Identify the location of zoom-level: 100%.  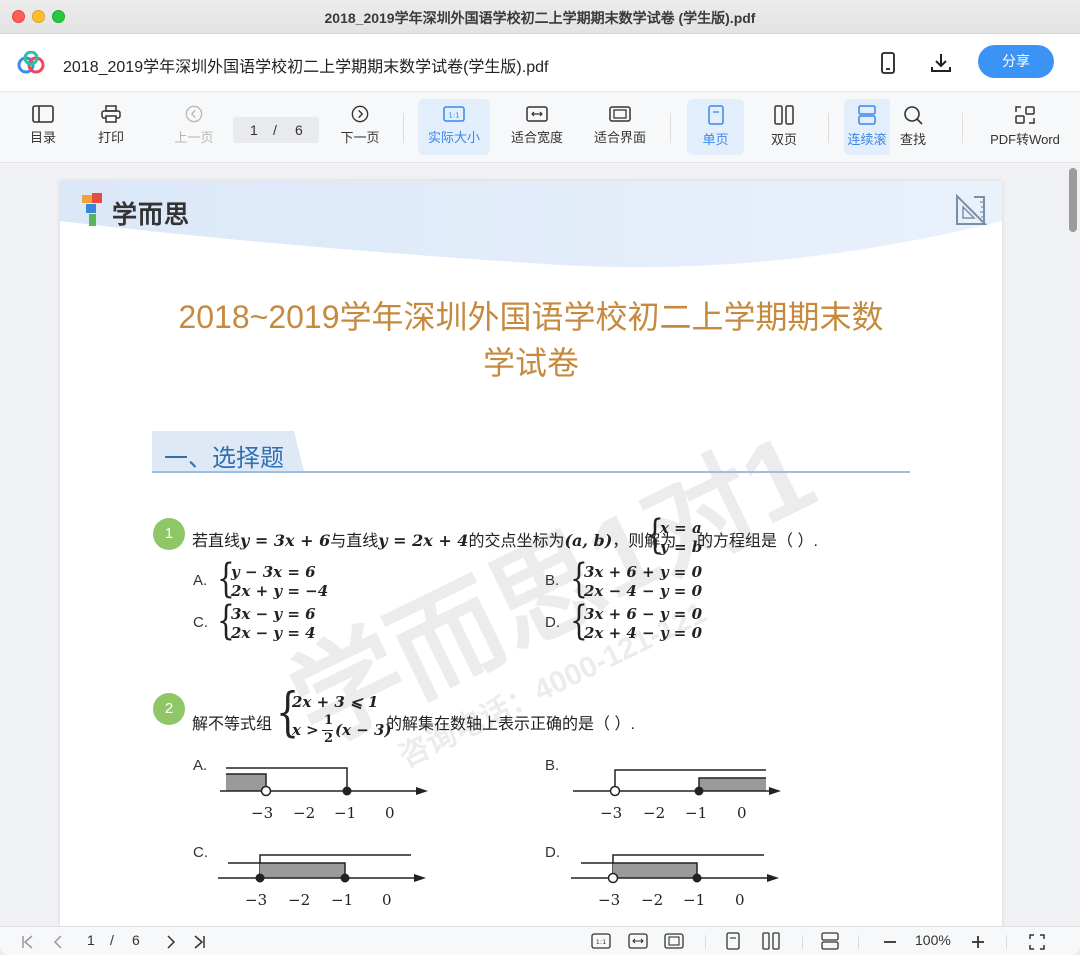
(933, 940).